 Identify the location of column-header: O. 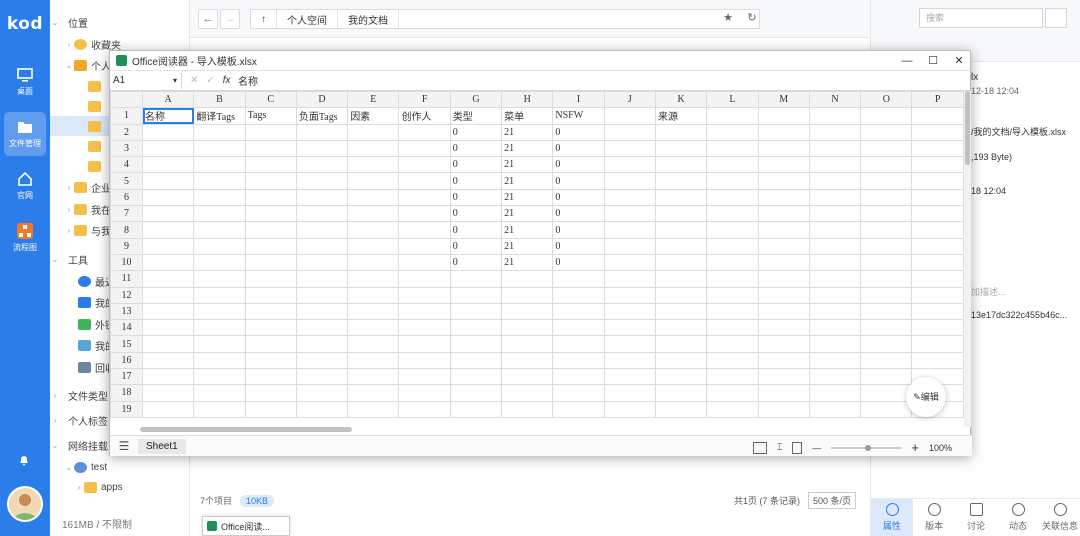
(886, 100).